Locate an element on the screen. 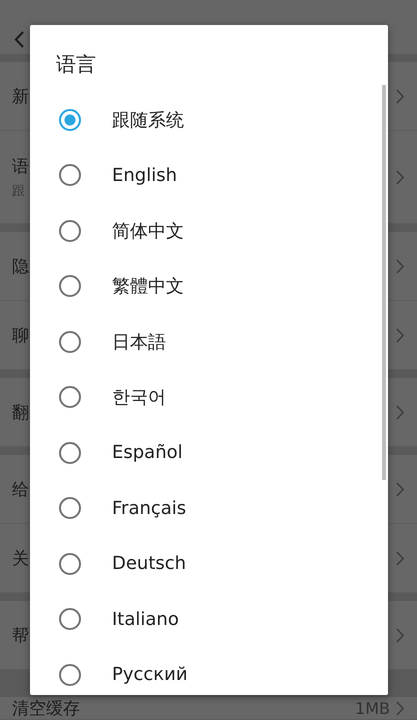  option-label: 繁體中文 is located at coordinates (148, 286).